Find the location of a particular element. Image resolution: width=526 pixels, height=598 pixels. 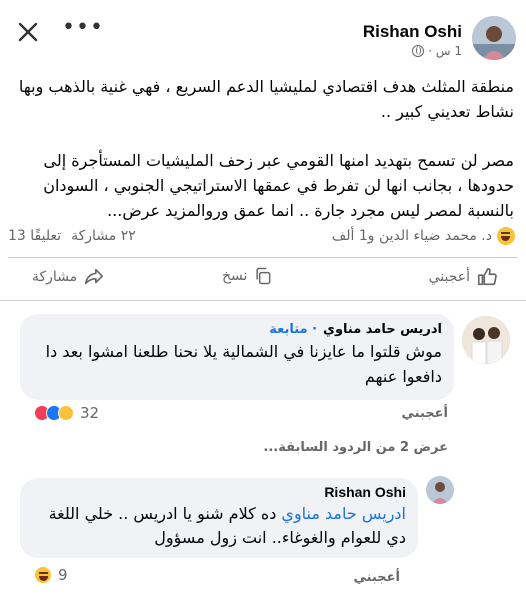

comment-author: Rishan Oshi is located at coordinates (219, 492).